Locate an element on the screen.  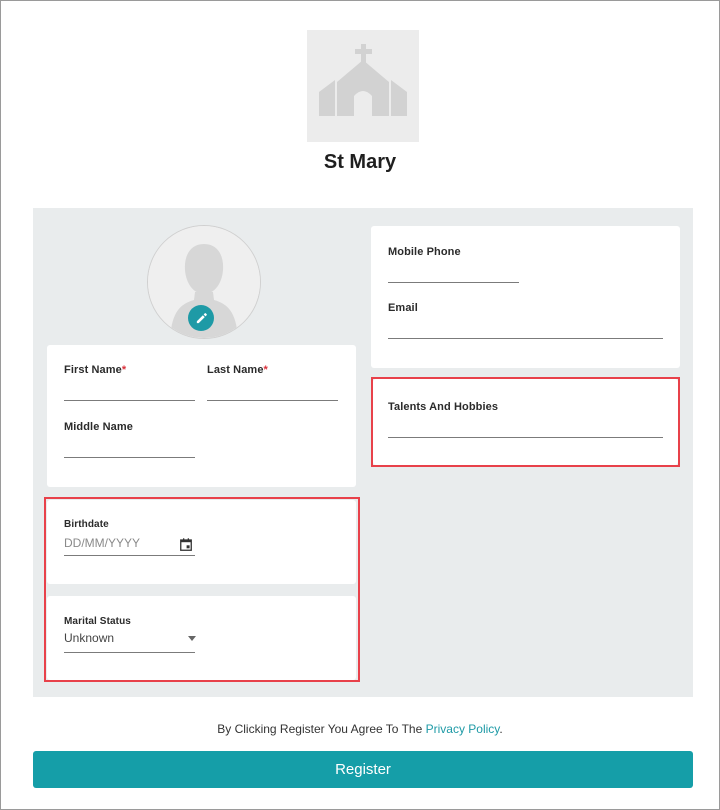
register-button: Register is located at coordinates (363, 769).